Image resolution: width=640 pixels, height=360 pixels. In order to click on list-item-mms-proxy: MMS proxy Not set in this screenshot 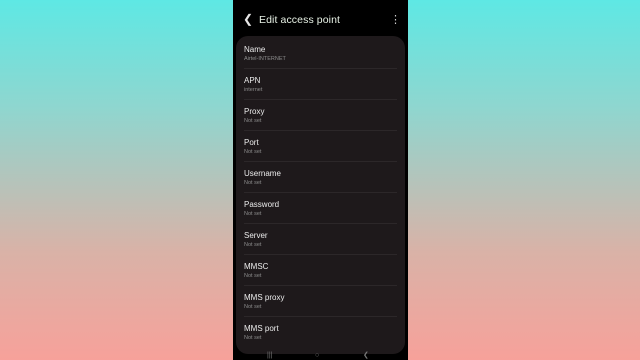, I will do `click(320, 301)`.